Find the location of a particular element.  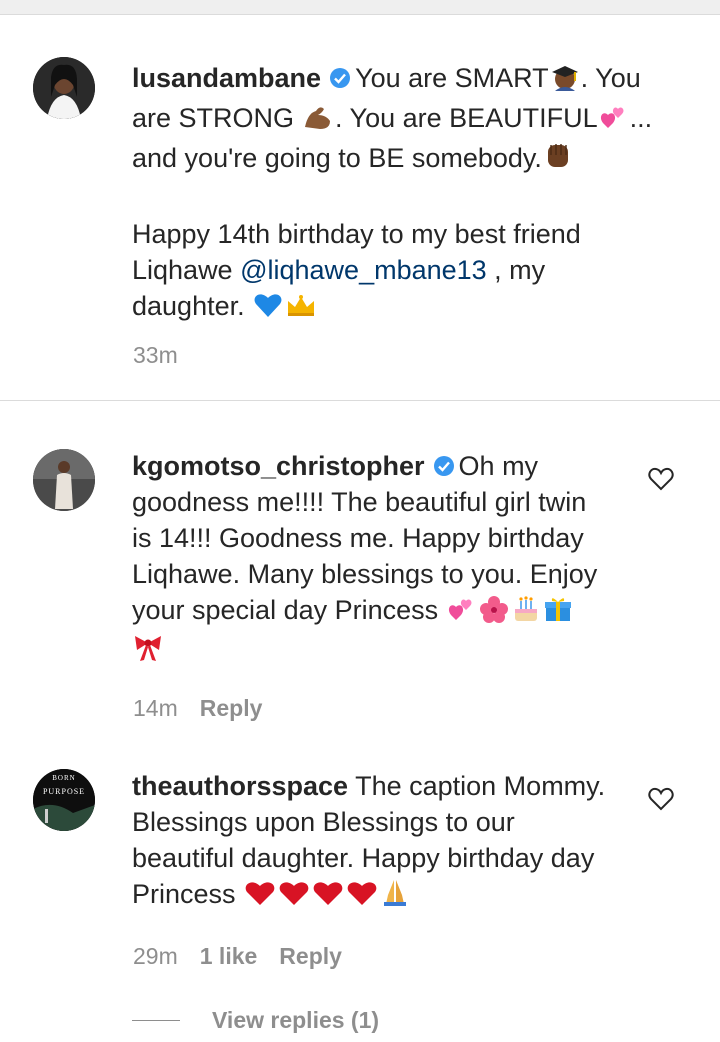

blue-heart-icon is located at coordinates (268, 309).